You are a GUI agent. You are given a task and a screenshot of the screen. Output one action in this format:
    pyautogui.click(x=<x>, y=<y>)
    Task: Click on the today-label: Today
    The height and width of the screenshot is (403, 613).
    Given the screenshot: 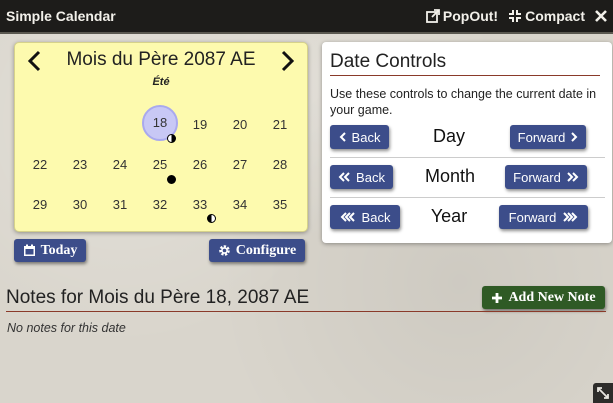 What is the action you would take?
    pyautogui.click(x=59, y=250)
    